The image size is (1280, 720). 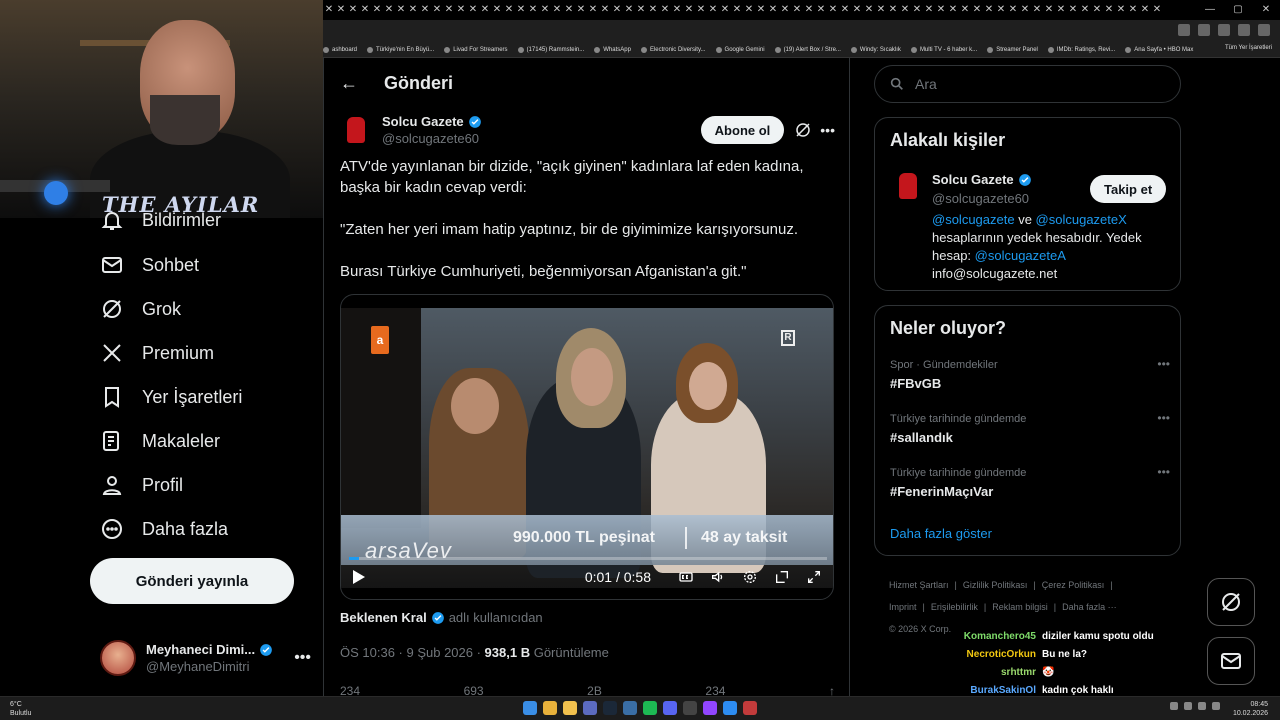 I want to click on footer-link: Reklam bilgisi, so click(x=1020, y=607).